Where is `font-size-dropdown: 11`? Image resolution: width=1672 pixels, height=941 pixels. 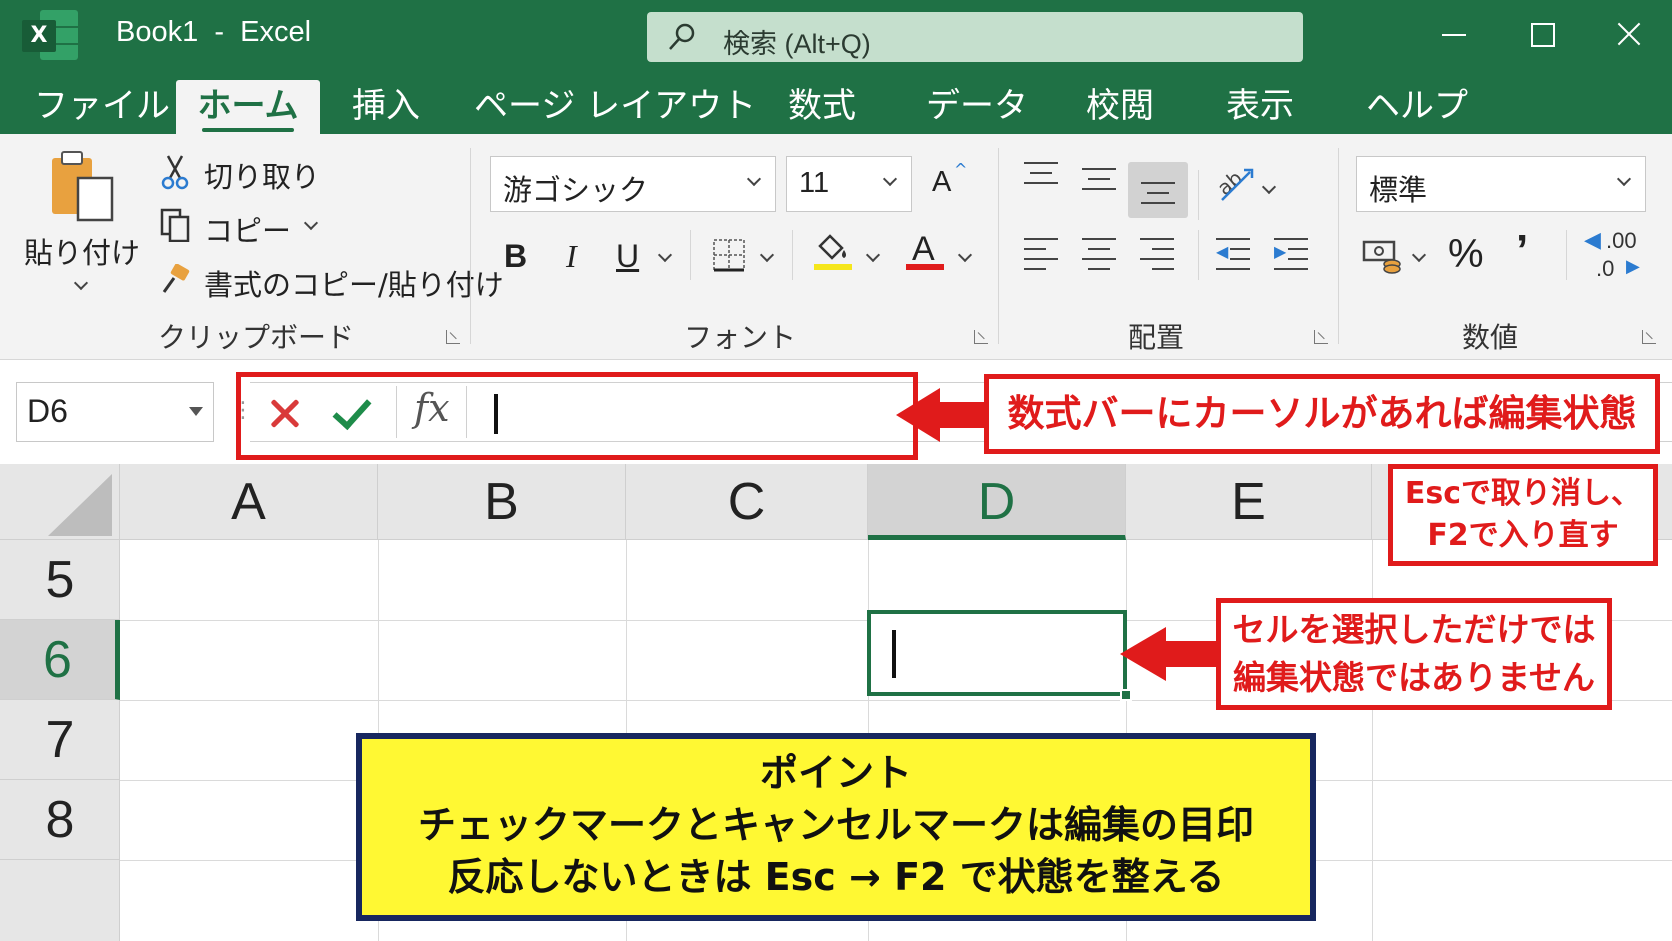
font-size-dropdown: 11 is located at coordinates (849, 184).